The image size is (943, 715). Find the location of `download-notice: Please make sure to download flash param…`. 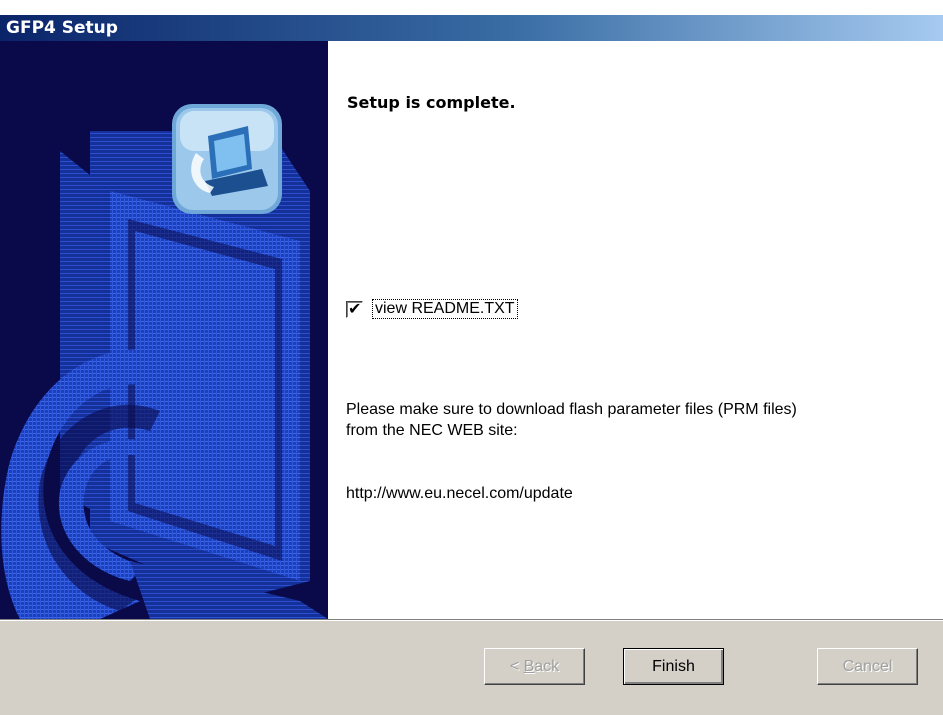

download-notice: Please make sure to download flash param… is located at coordinates (636, 420).